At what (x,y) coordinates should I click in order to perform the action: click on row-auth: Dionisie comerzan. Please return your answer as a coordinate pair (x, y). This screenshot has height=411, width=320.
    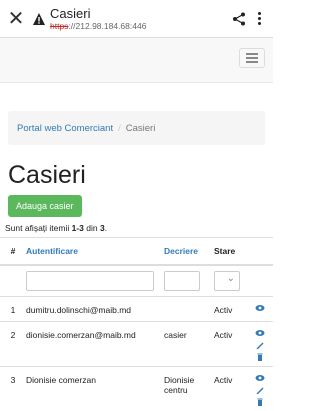
    Looking at the image, I should click on (61, 380).